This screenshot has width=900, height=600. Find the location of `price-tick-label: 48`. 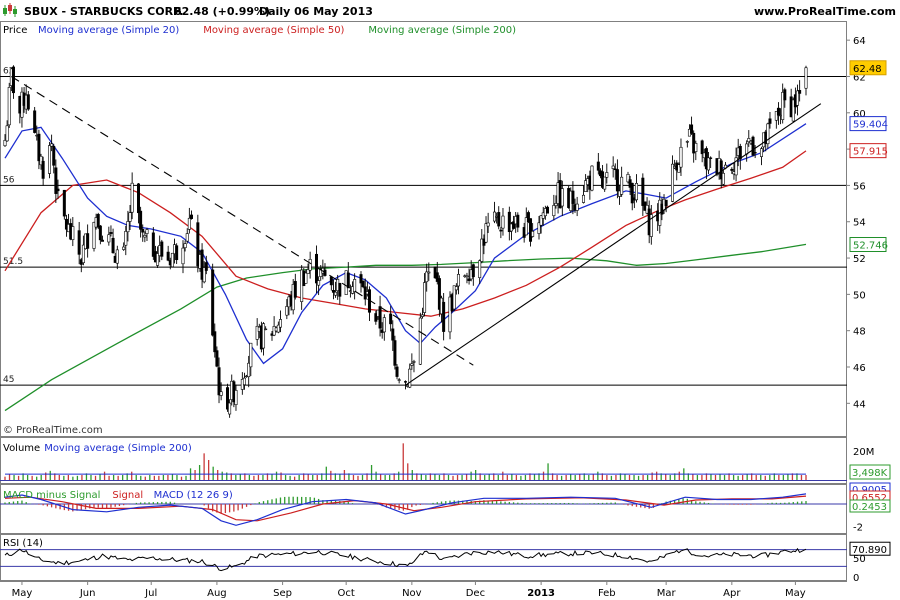

price-tick-label: 48 is located at coordinates (859, 332).